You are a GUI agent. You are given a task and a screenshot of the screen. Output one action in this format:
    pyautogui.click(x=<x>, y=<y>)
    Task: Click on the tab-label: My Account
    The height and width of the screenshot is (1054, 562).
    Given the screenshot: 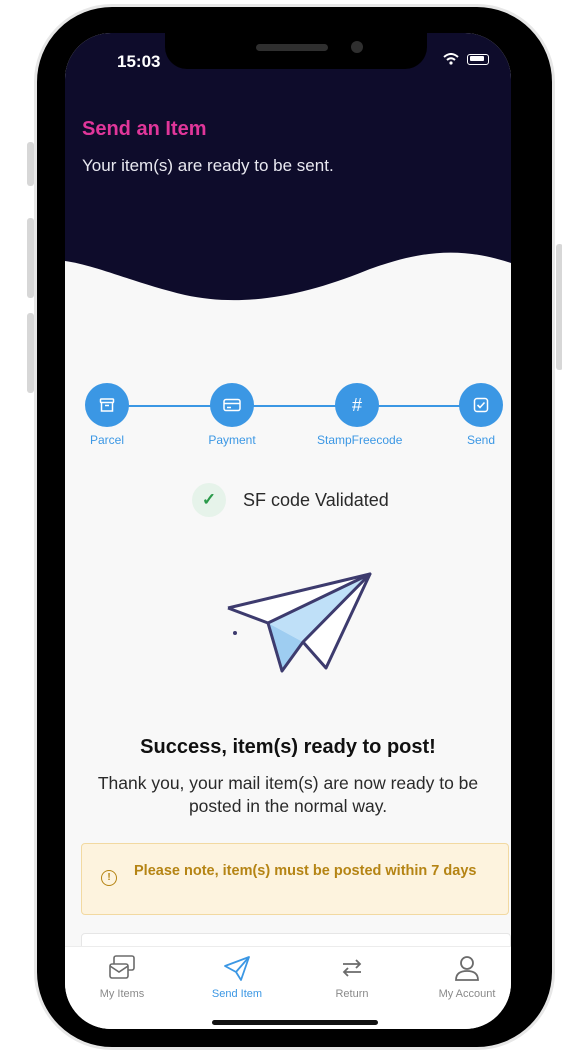 What is the action you would take?
    pyautogui.click(x=467, y=994)
    